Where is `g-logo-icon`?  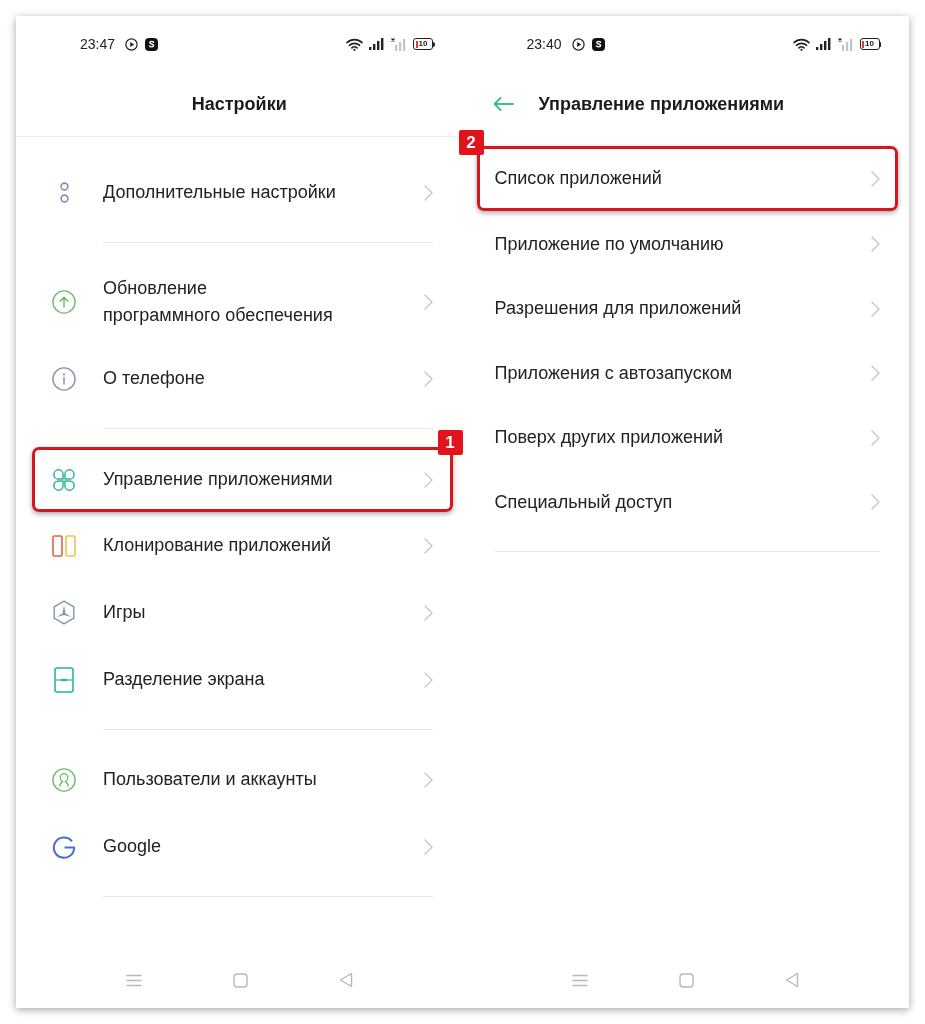 g-logo-icon is located at coordinates (64, 846).